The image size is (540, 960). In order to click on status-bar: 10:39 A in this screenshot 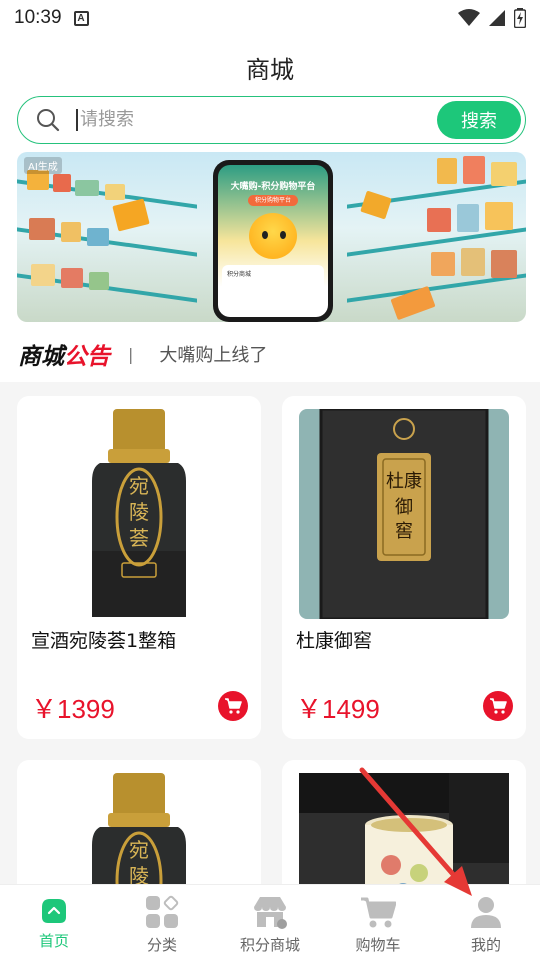, I will do `click(270, 18)`.